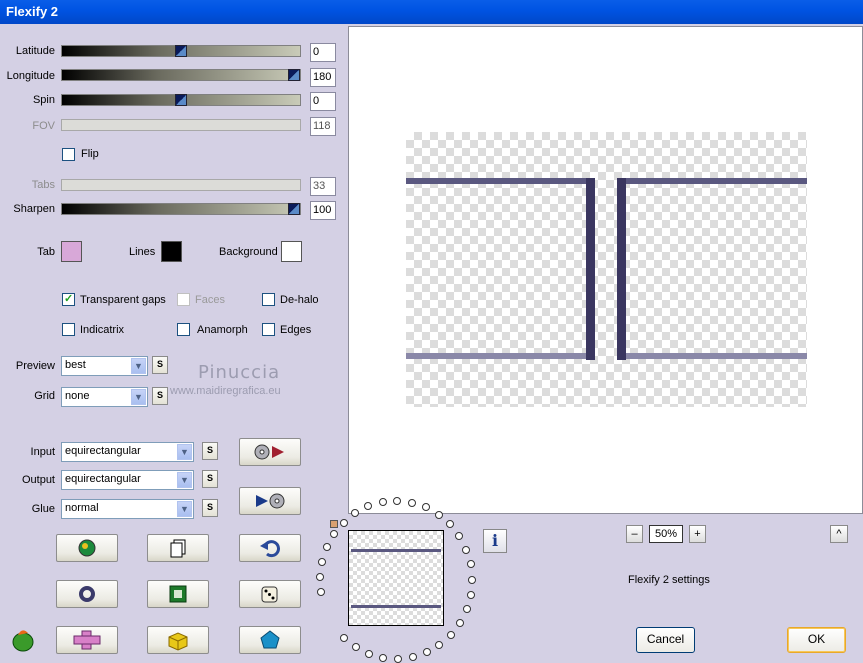  Describe the element at coordinates (294, 75) in the screenshot. I see `longitude-slider-thumb` at that location.